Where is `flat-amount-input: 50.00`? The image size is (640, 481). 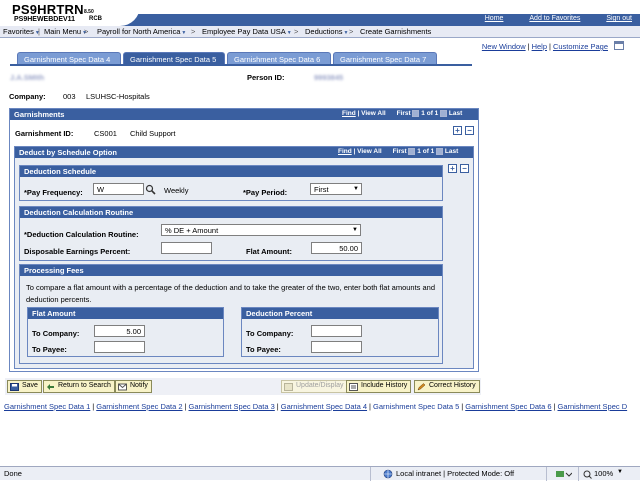 flat-amount-input: 50.00 is located at coordinates (336, 248).